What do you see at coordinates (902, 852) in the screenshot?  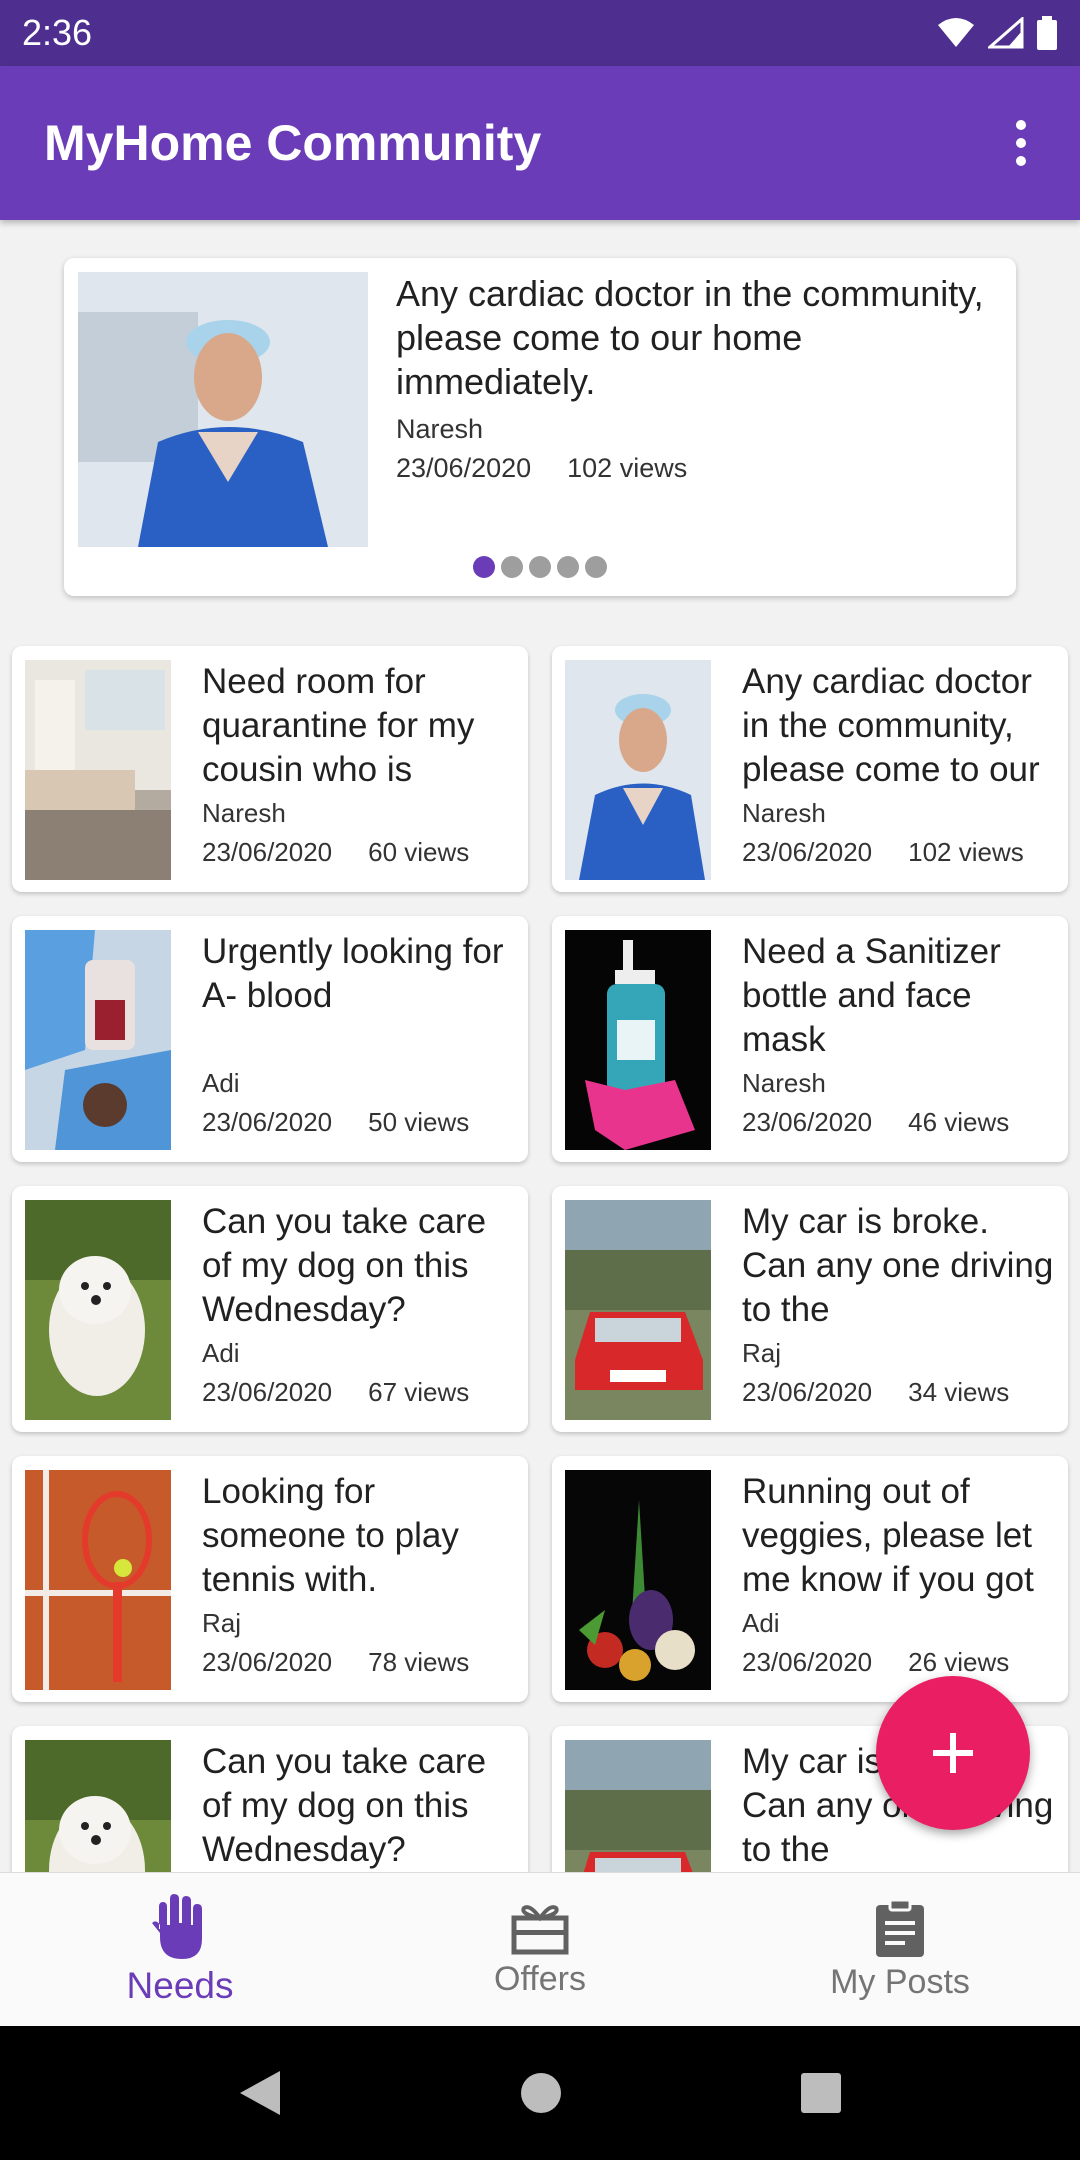 I see `post-meta: 23/06/2020 102 views` at bounding box center [902, 852].